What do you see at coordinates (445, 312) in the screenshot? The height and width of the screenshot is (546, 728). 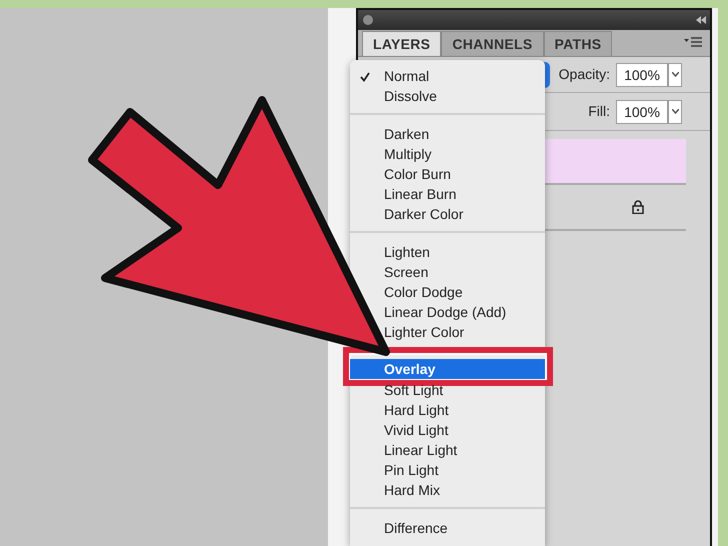 I see `menu-item: Linear Dodge (Add)` at bounding box center [445, 312].